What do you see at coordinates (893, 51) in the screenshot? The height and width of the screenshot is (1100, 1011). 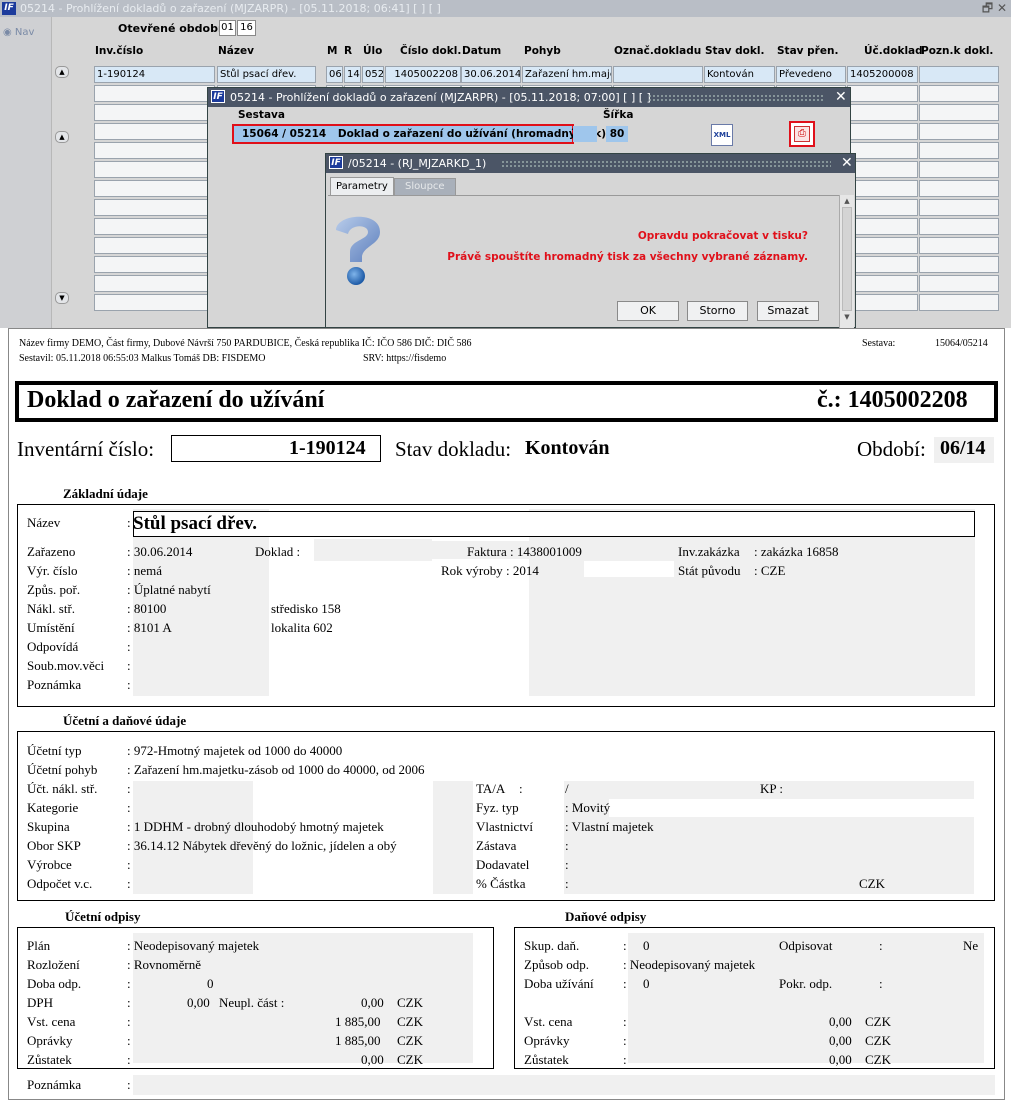 I see `col-header-uc-doklad: Úč.doklad` at bounding box center [893, 51].